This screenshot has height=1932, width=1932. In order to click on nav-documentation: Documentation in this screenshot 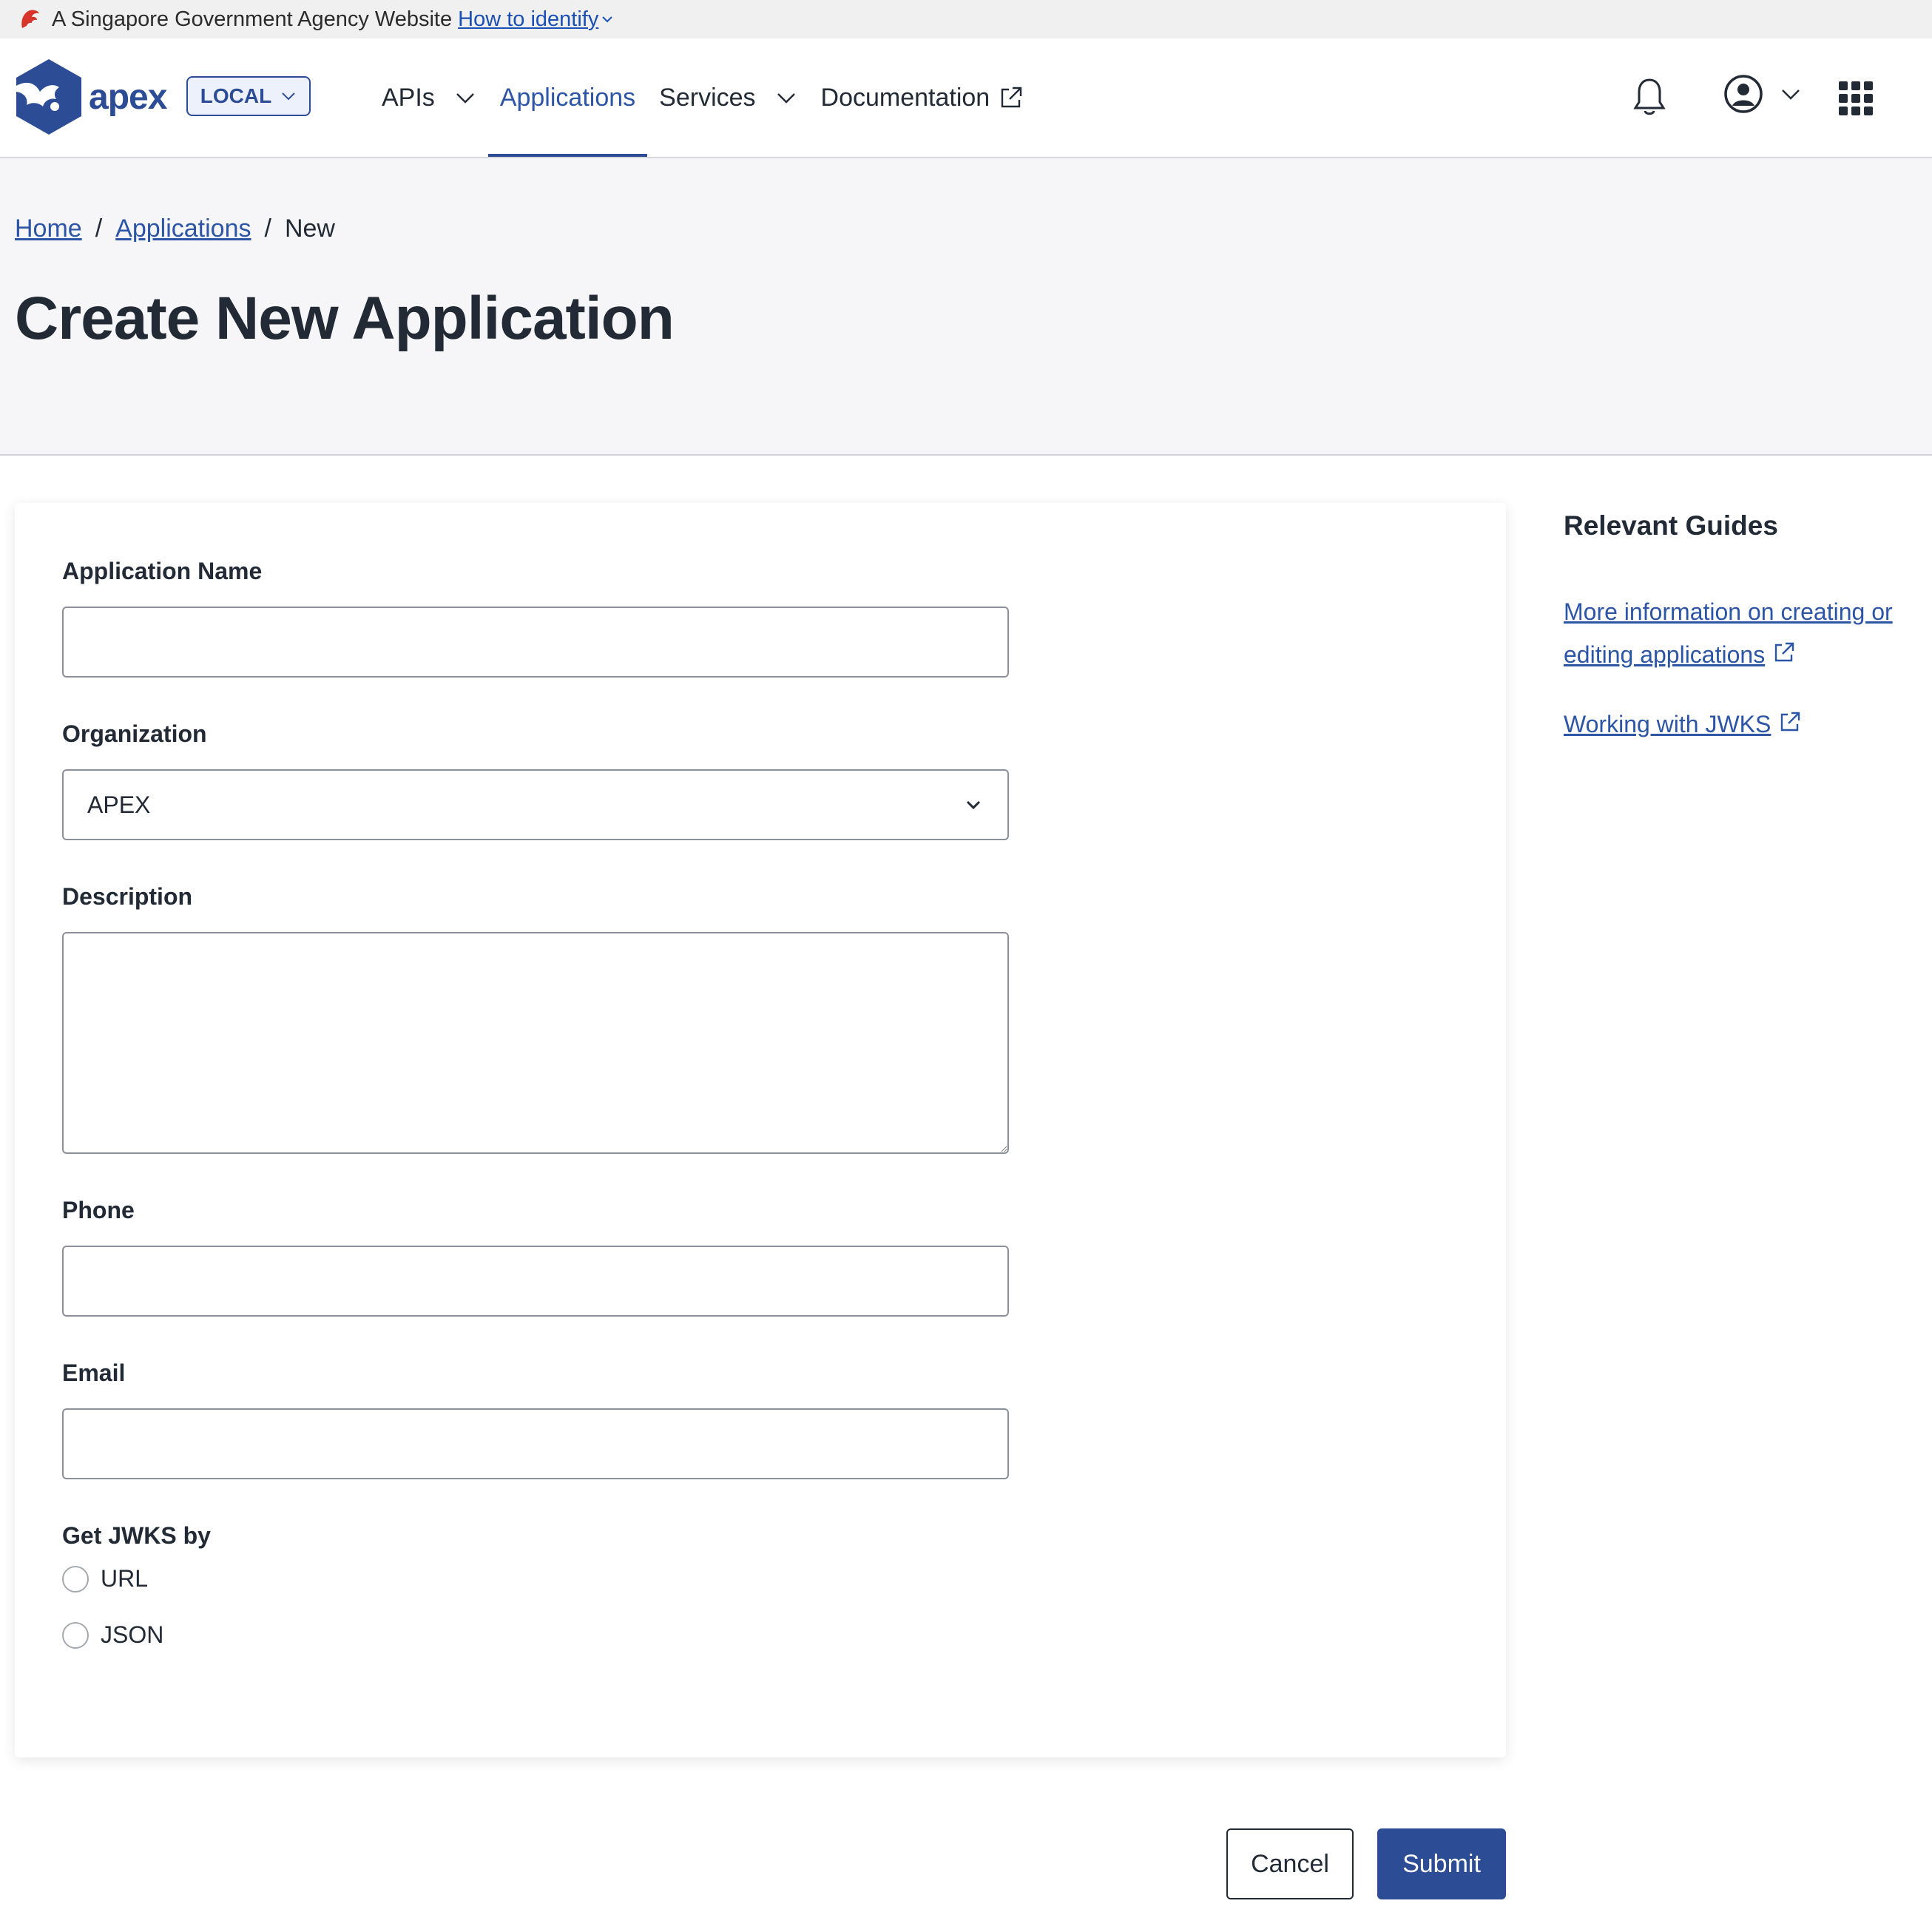, I will do `click(922, 98)`.